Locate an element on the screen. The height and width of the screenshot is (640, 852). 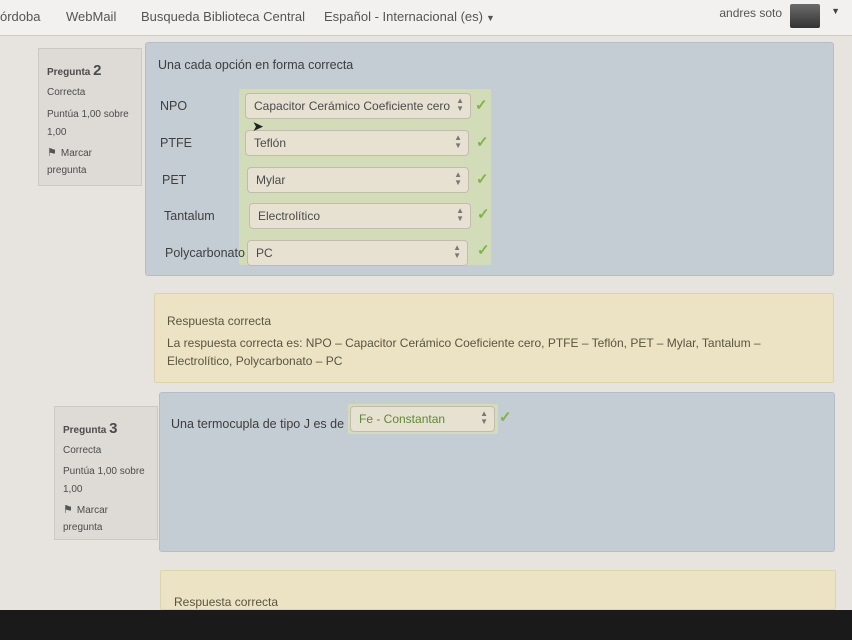
match-select-ptfe: Teflón ▲ ▼ is located at coordinates (357, 143).